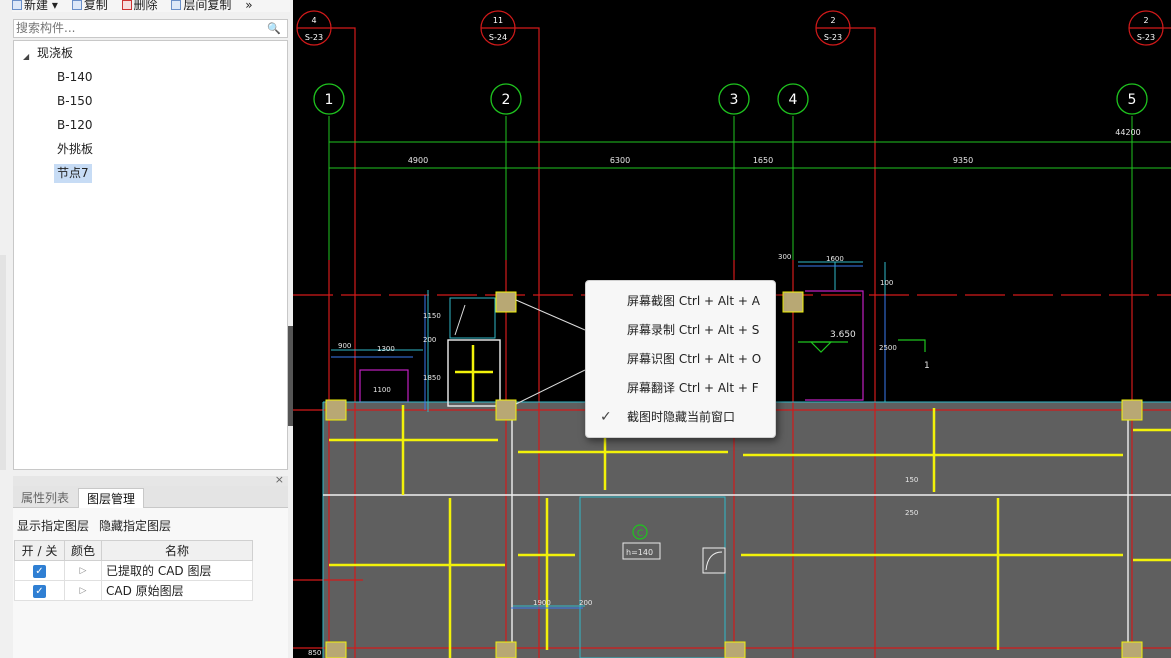 The height and width of the screenshot is (658, 1171). I want to click on search-box: 🔍, so click(150, 28).